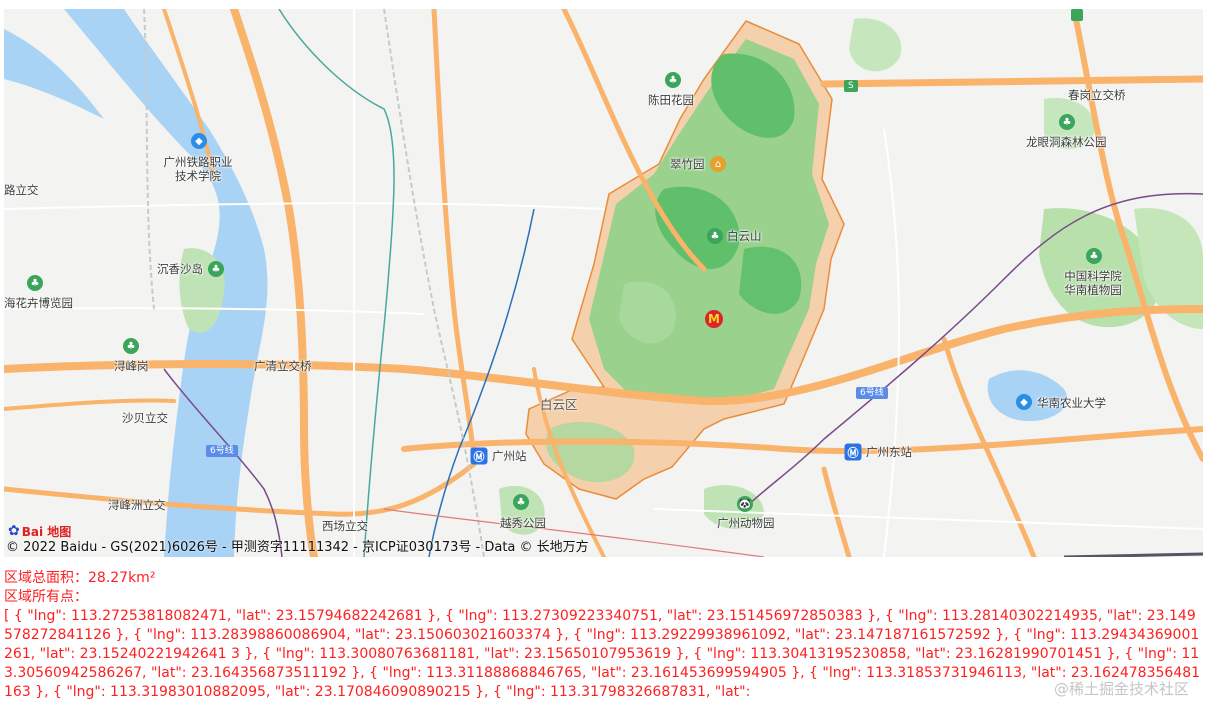  I want to click on label-chenxiang-island: 沉香沙岛, so click(180, 269).